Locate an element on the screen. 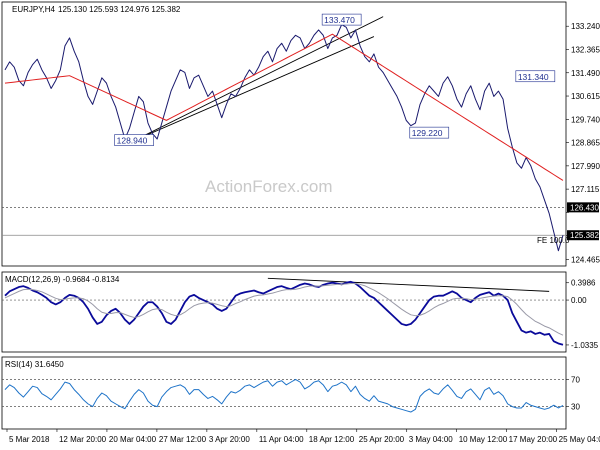 This screenshot has width=600, height=450. annotation-label-0: 133.470 is located at coordinates (339, 20).